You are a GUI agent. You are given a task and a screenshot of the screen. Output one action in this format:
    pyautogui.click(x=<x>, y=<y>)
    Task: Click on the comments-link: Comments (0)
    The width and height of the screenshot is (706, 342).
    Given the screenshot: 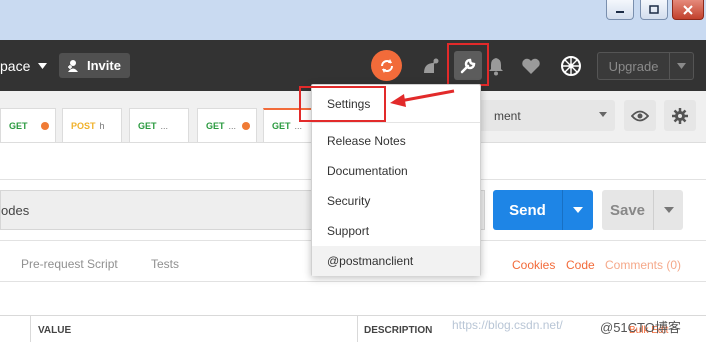 What is the action you would take?
    pyautogui.click(x=643, y=265)
    